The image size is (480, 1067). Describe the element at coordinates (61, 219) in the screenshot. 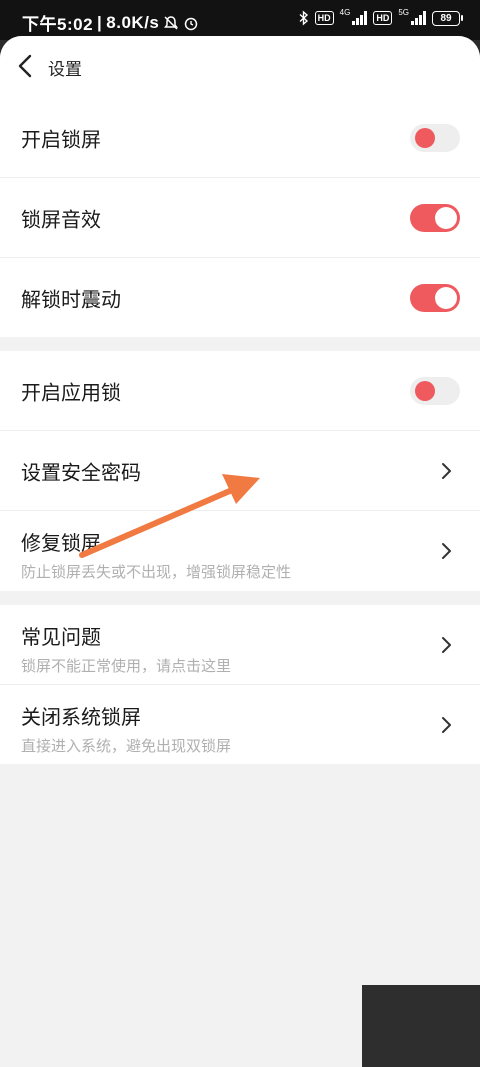

I see `setting-label: 锁屏音效` at that location.